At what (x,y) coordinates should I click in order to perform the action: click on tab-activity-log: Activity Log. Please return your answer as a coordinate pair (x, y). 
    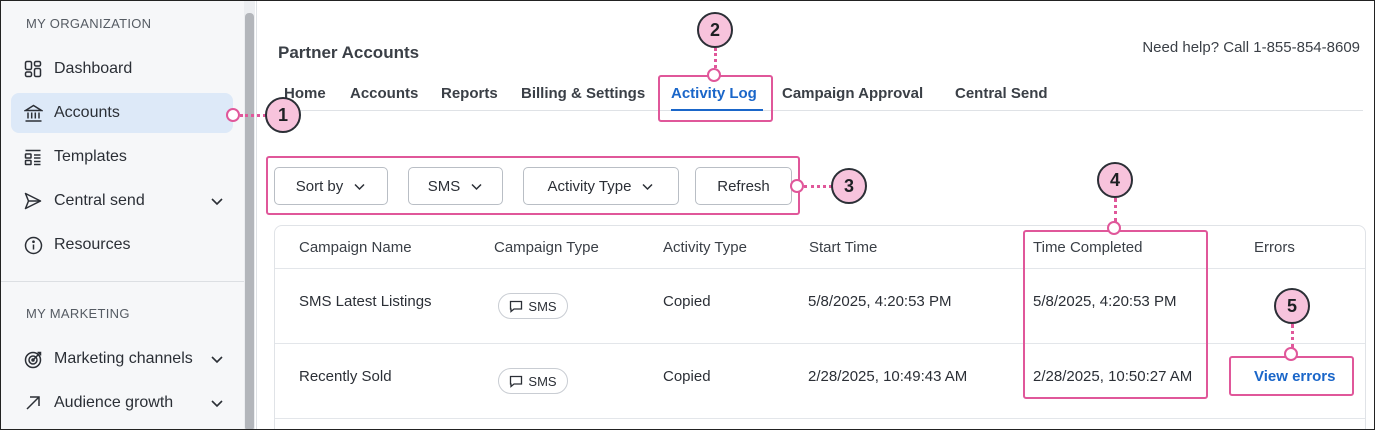
    Looking at the image, I should click on (714, 93).